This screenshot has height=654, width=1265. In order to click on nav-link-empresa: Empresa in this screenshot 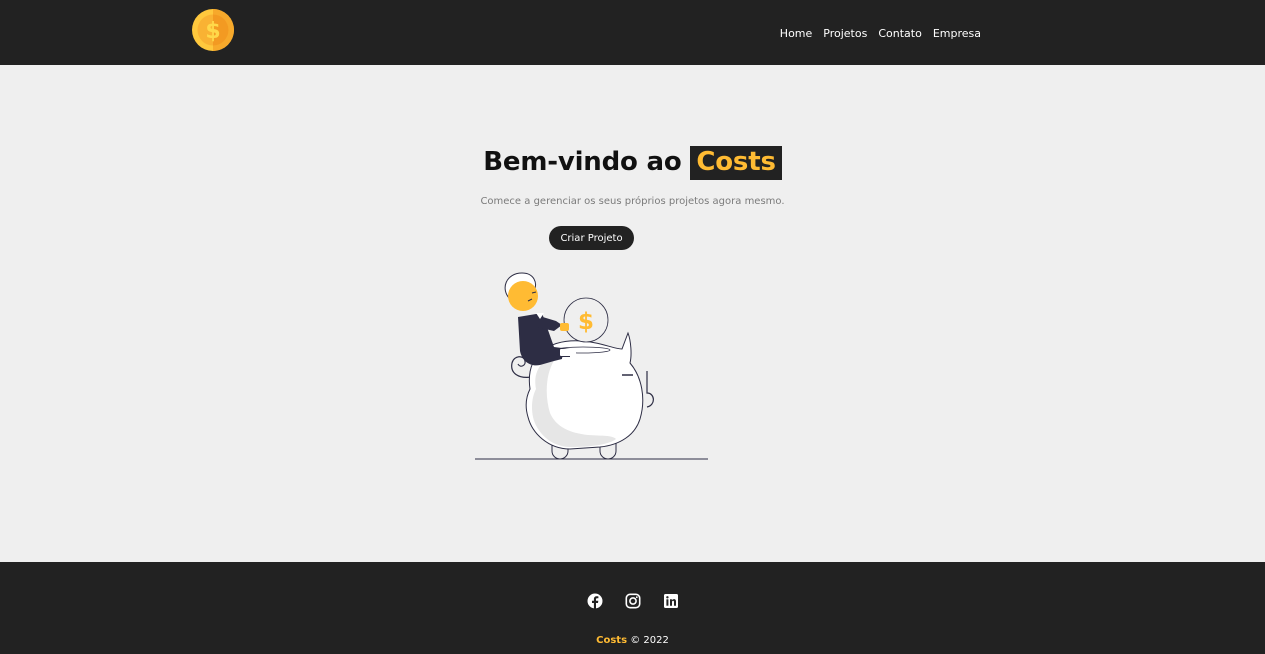, I will do `click(957, 33)`.